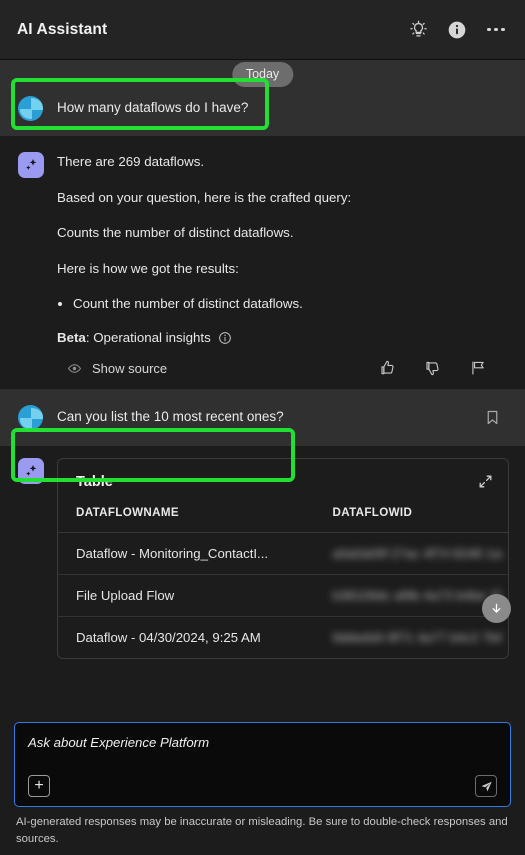  What do you see at coordinates (74, 368) in the screenshot?
I see `eye-icon` at bounding box center [74, 368].